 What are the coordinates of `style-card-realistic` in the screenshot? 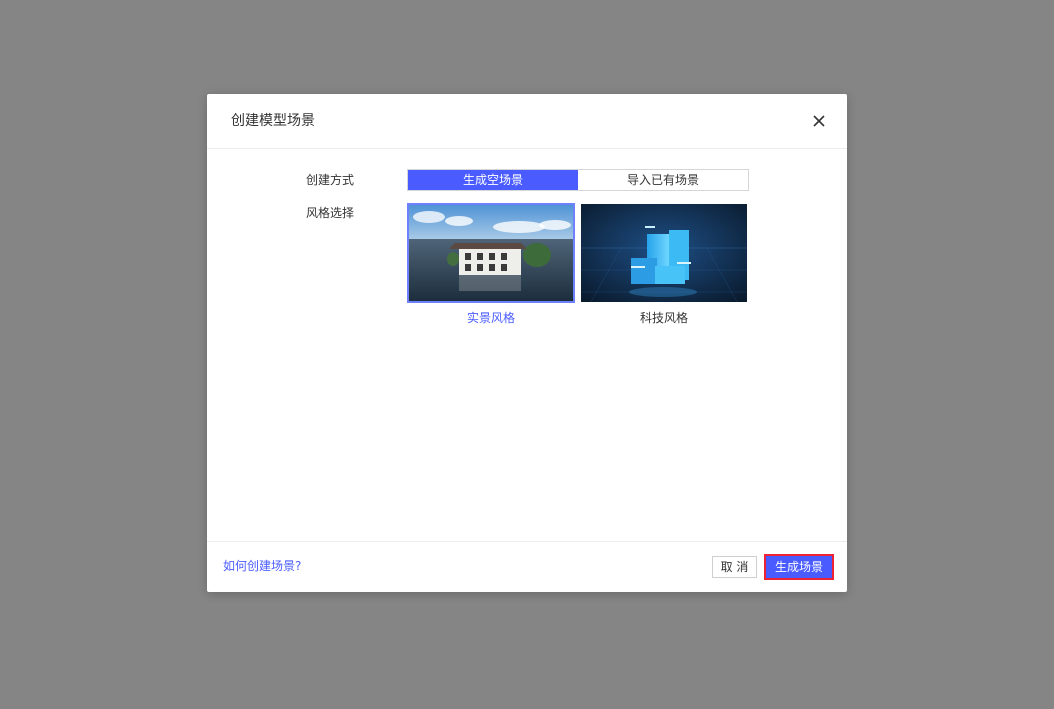 It's located at (491, 253).